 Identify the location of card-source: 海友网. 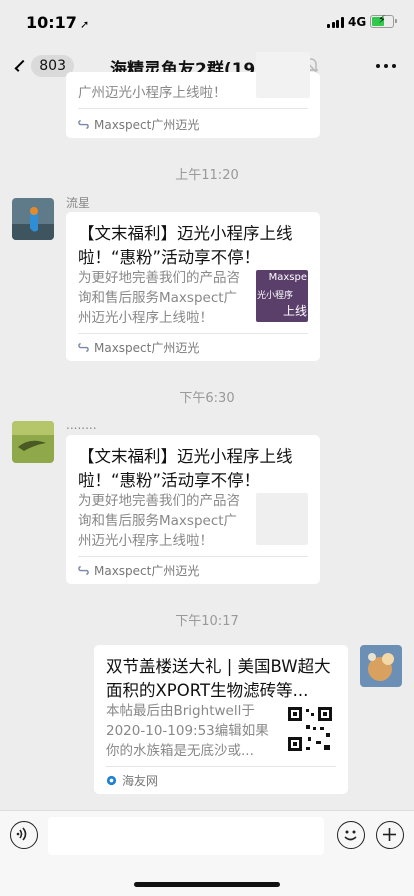
(132, 780).